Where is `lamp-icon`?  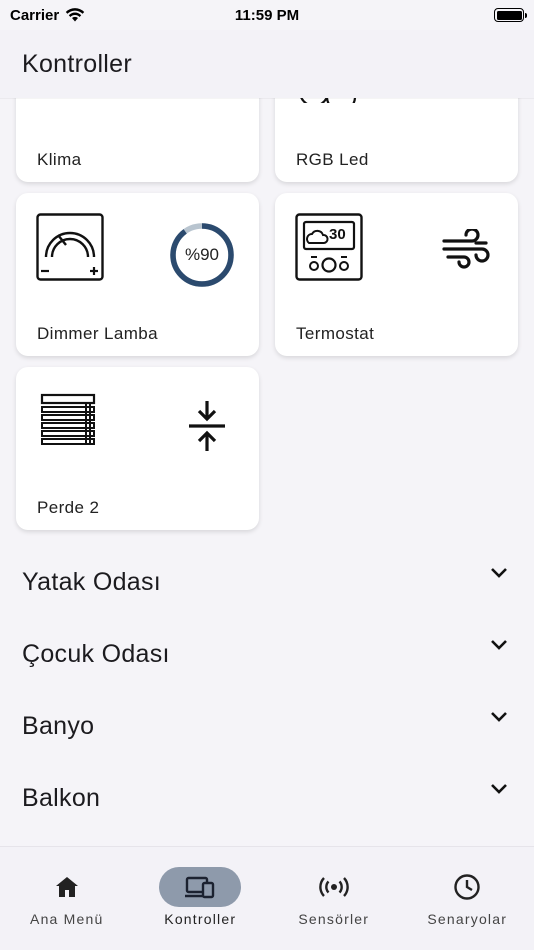
lamp-icon is located at coordinates (328, 100).